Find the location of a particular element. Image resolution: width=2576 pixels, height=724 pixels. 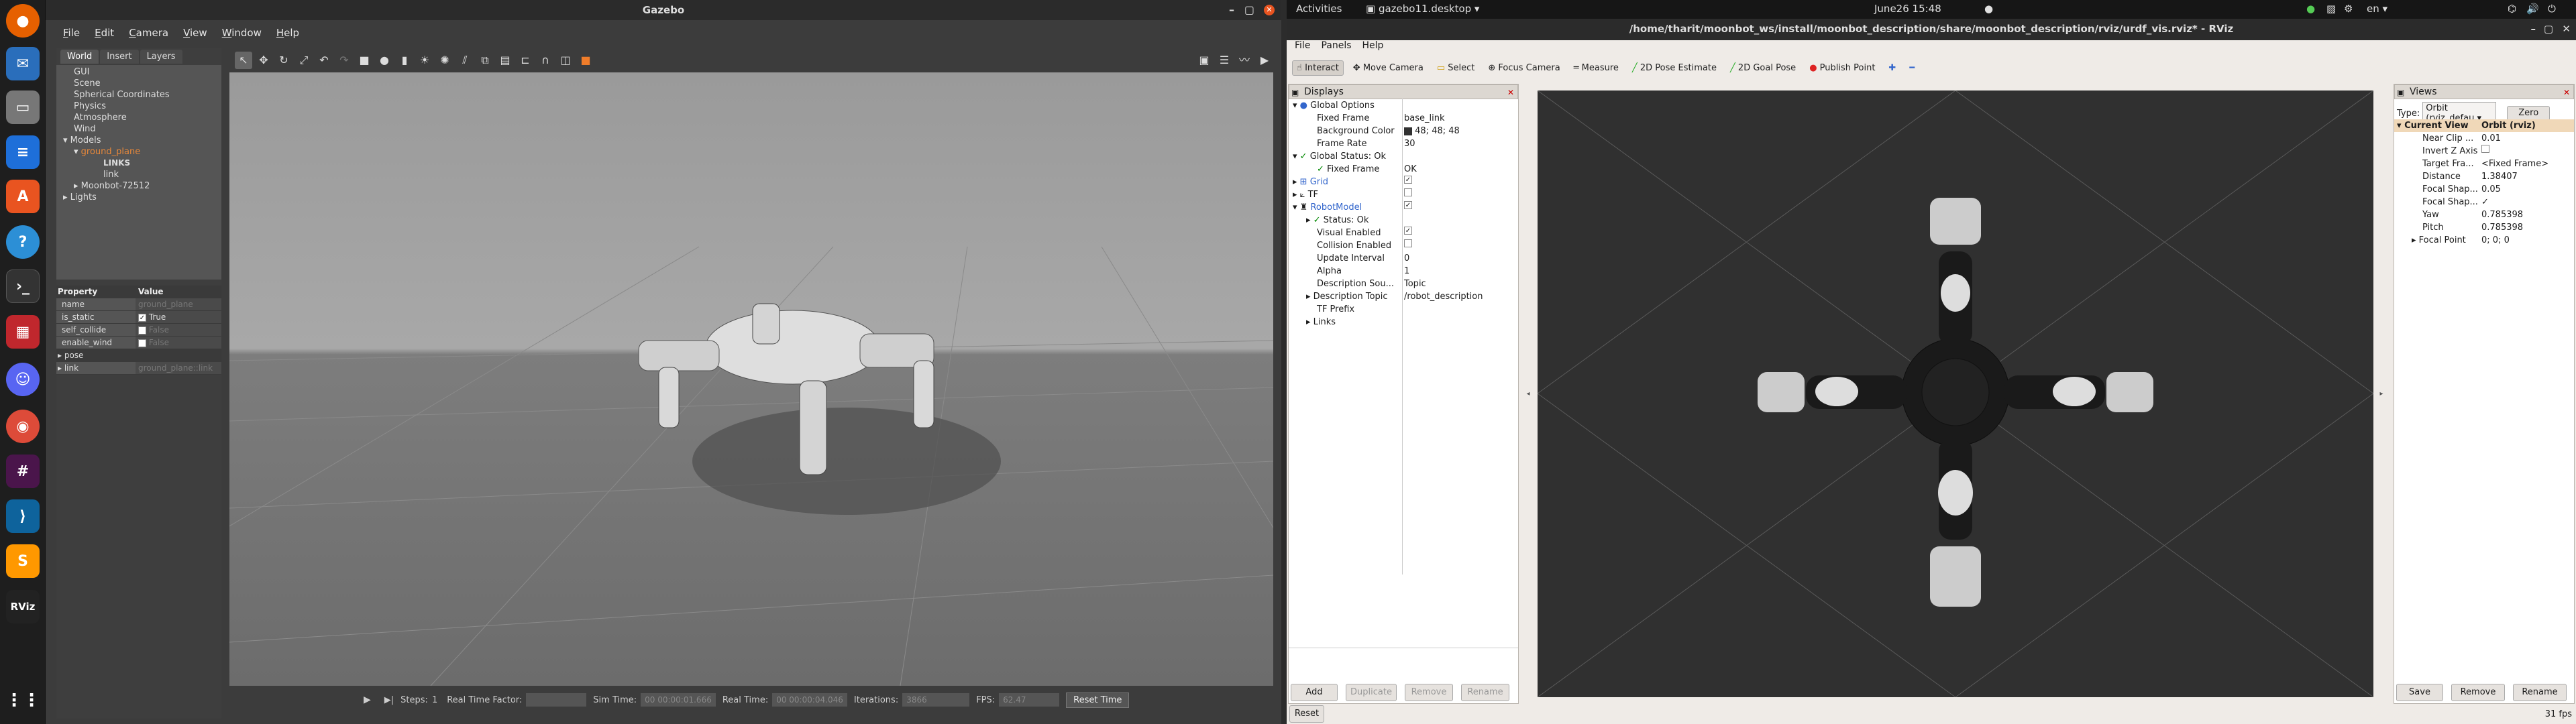

remove-tool-icon: ━ is located at coordinates (1912, 68).